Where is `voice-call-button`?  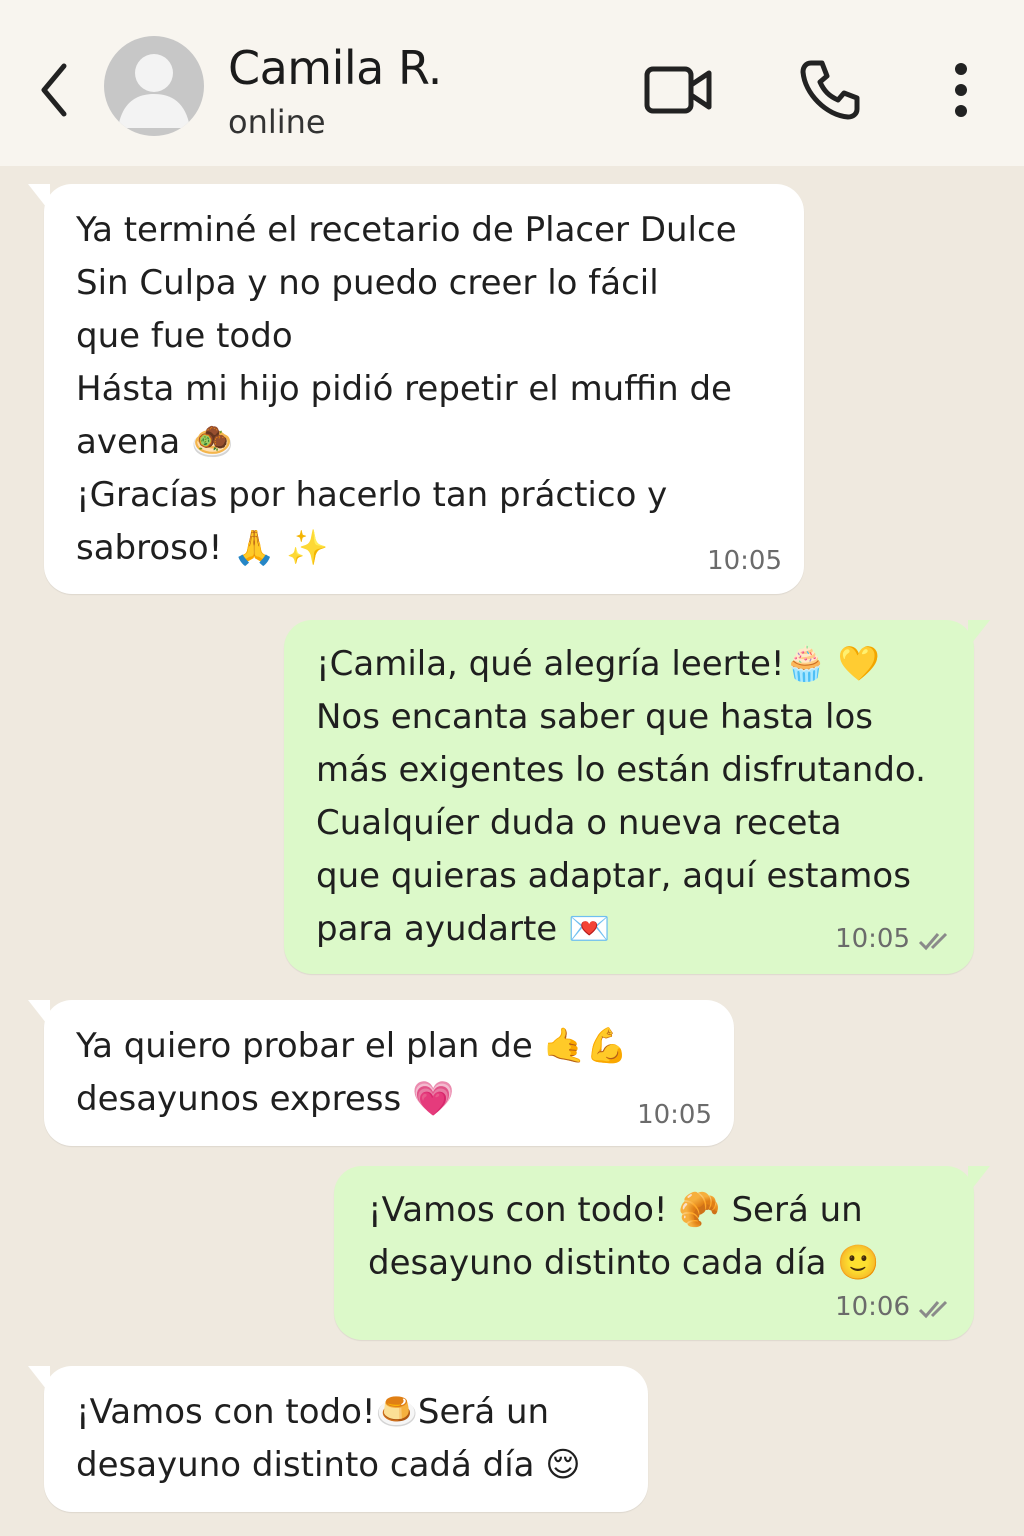 voice-call-button is located at coordinates (830, 90).